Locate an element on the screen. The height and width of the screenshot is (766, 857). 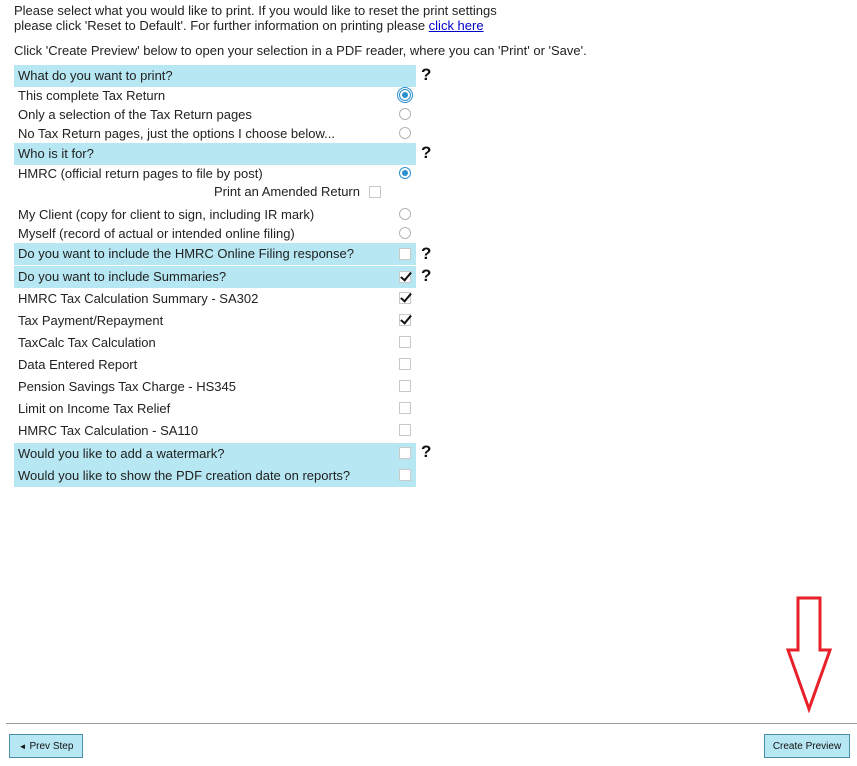
radio-complete-return is located at coordinates (405, 95).